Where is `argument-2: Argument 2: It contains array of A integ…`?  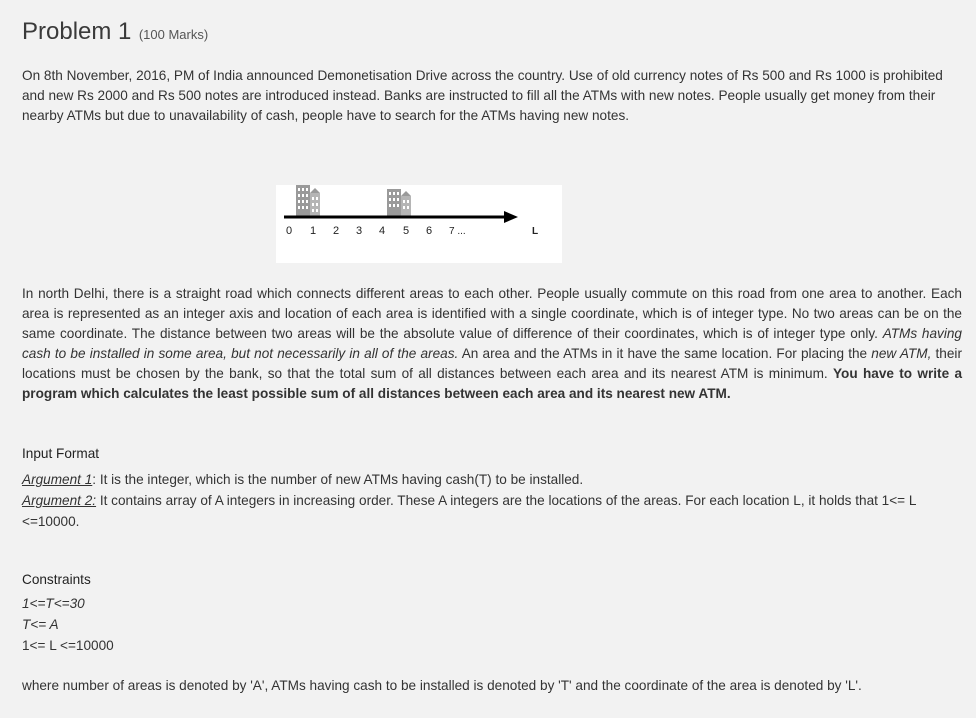
argument-2: Argument 2: It contains array of A integ… is located at coordinates (492, 511).